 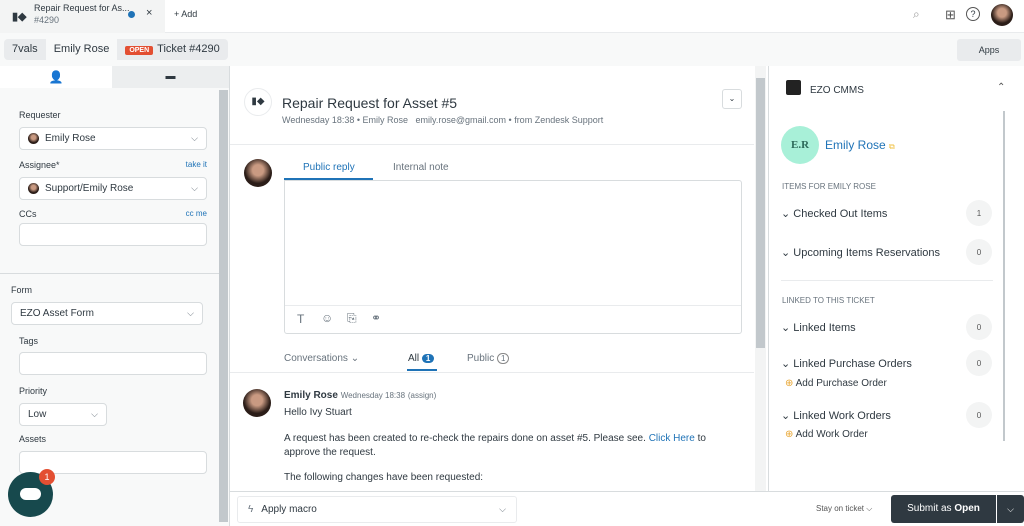 I want to click on checked-out-items: ⌄ Checked Out Items, so click(x=834, y=213).